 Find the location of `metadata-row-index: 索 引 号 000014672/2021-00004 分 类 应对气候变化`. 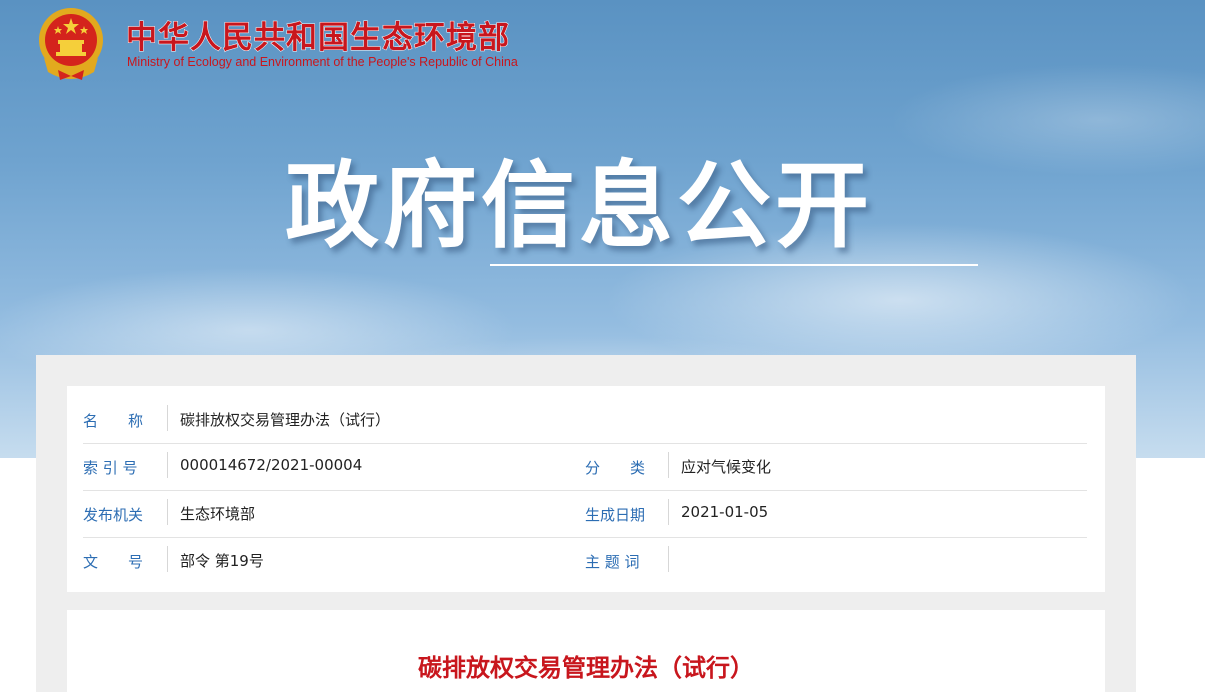

metadata-row-index: 索 引 号 000014672/2021-00004 分 类 应对气候变化 is located at coordinates (585, 467).